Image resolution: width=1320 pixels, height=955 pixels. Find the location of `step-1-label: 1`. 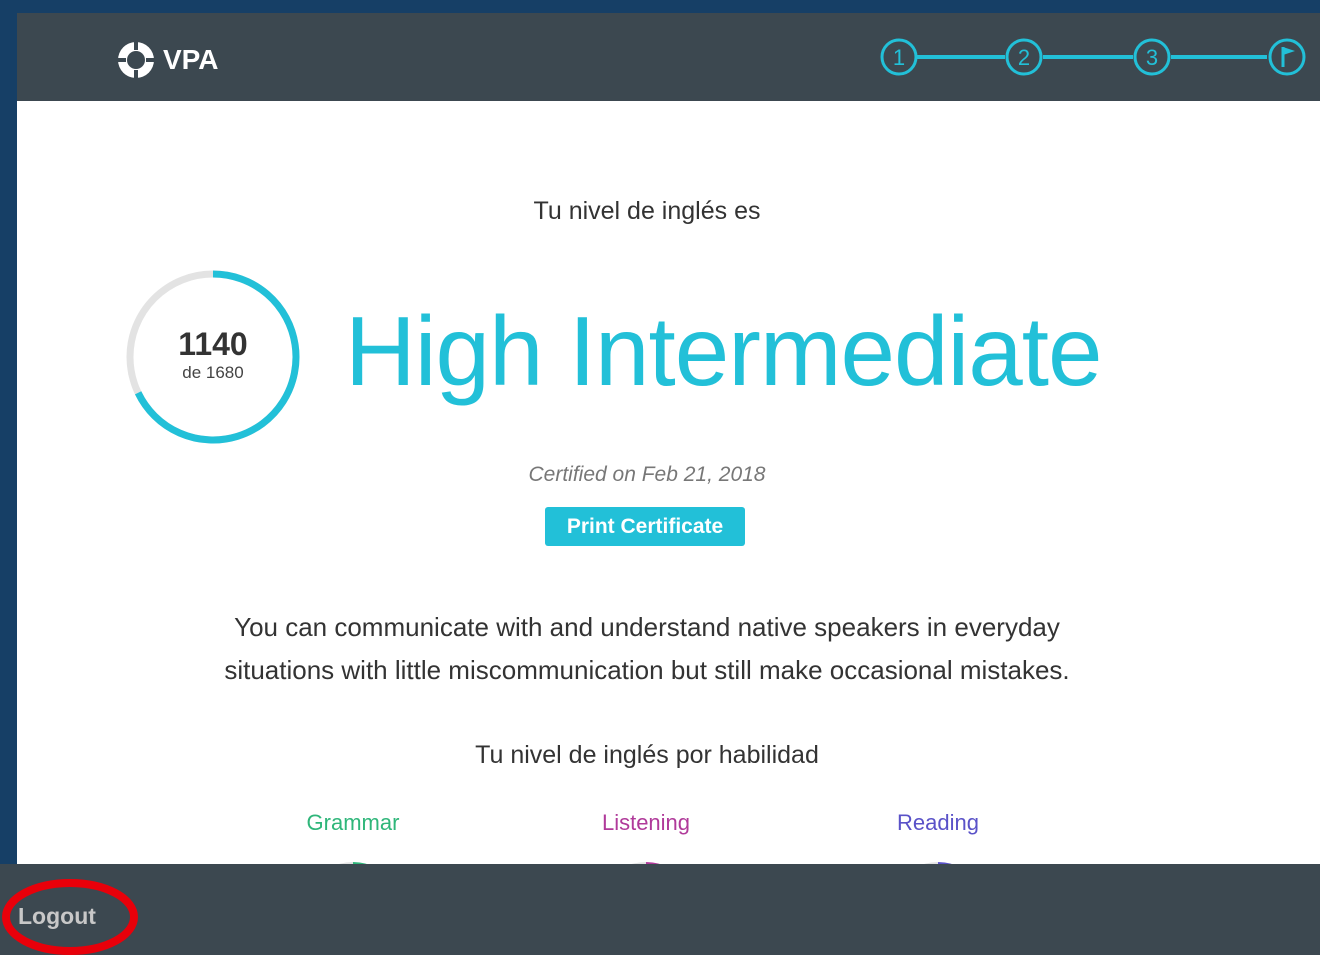

step-1-label: 1 is located at coordinates (899, 57).